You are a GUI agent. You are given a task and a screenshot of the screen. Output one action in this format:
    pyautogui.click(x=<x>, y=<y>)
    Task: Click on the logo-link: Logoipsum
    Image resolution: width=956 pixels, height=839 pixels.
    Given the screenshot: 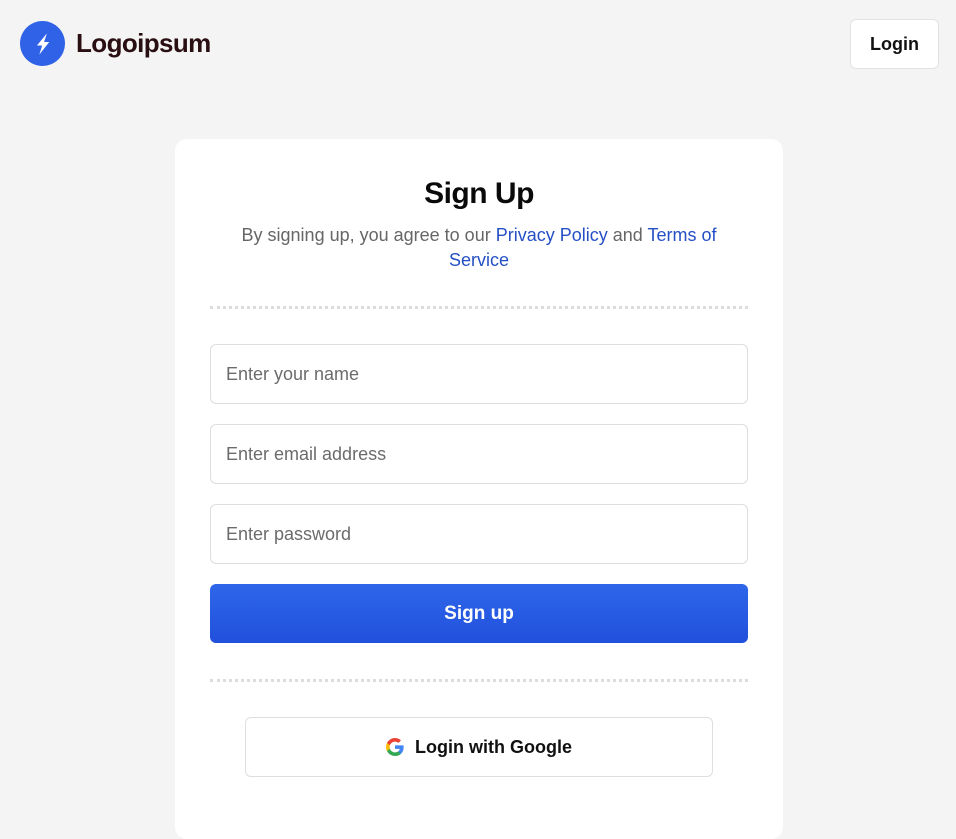 What is the action you would take?
    pyautogui.click(x=115, y=43)
    